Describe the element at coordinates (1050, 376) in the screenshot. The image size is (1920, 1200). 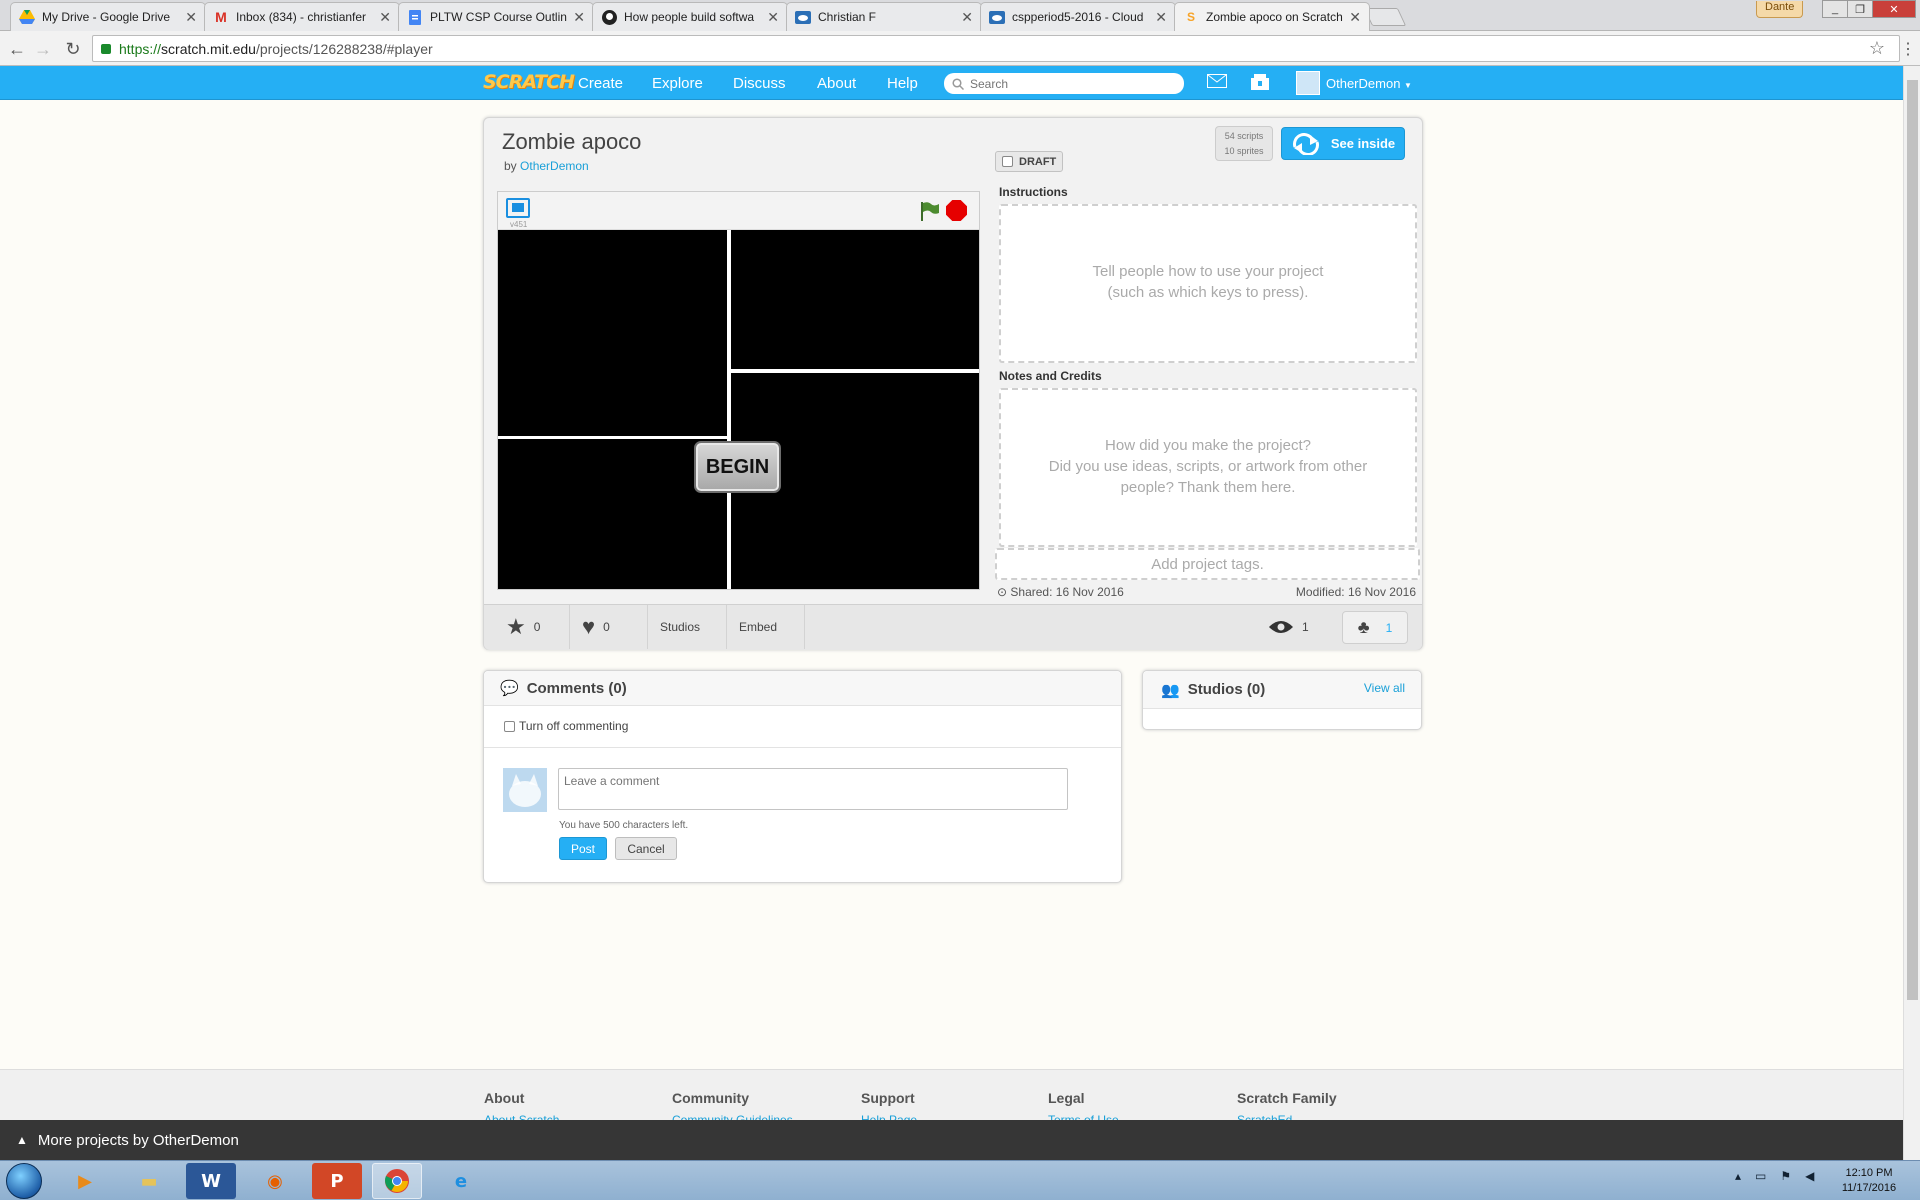
I see `notes-credits-label: Notes and Credits` at that location.